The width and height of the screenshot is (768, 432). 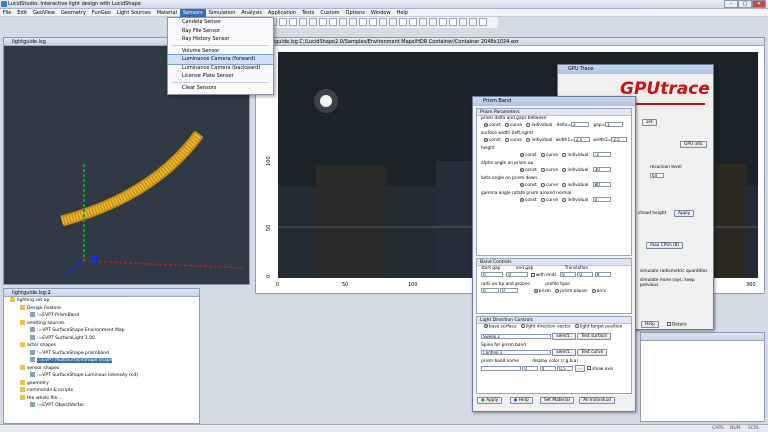 What do you see at coordinates (522, 154) in the screenshot?
I see `height-const-radio` at bounding box center [522, 154].